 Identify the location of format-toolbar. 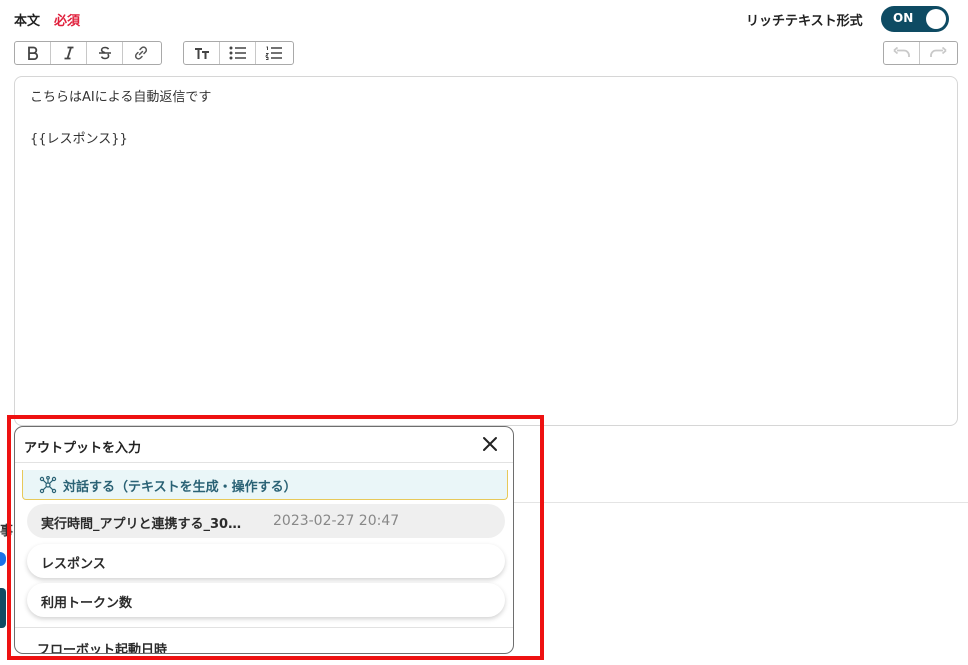
(88, 53).